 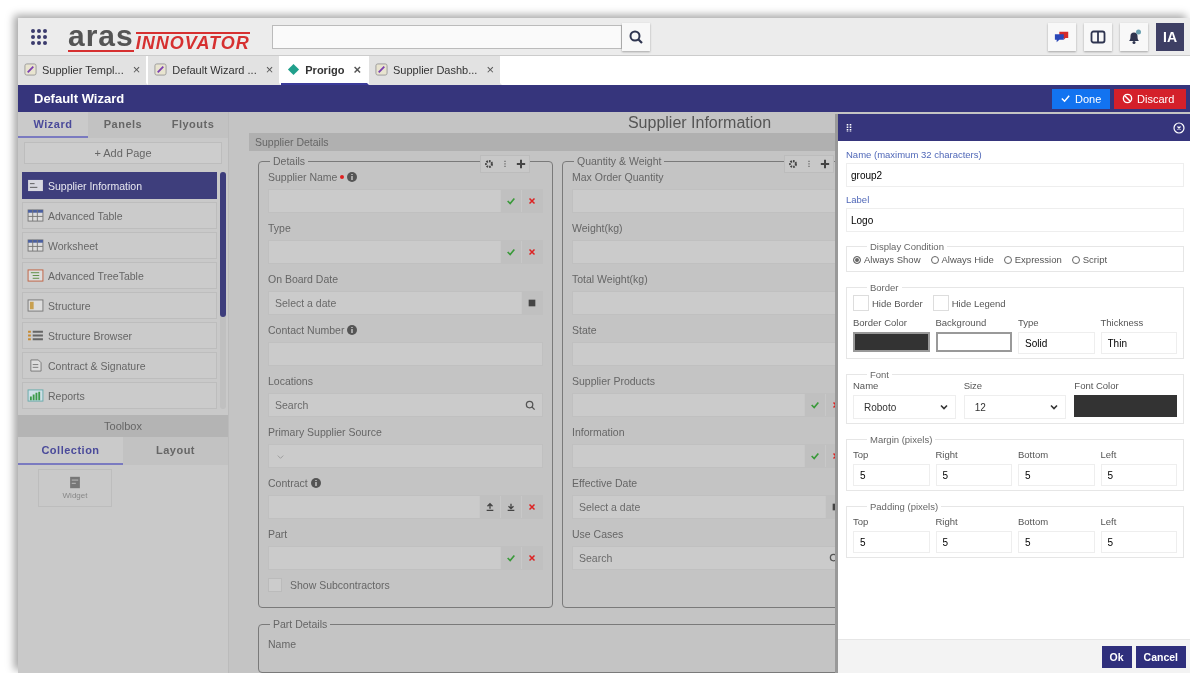 I want to click on fieldset-legend: Display Condition, so click(x=907, y=246).